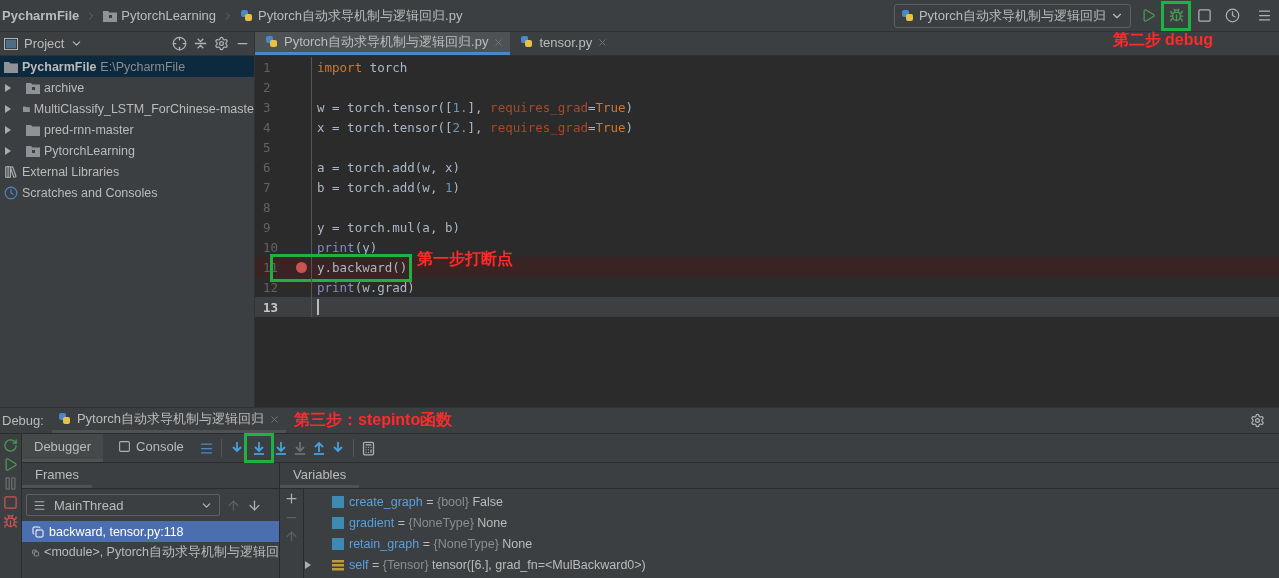  What do you see at coordinates (267, 107) in the screenshot?
I see `line-number: 3` at bounding box center [267, 107].